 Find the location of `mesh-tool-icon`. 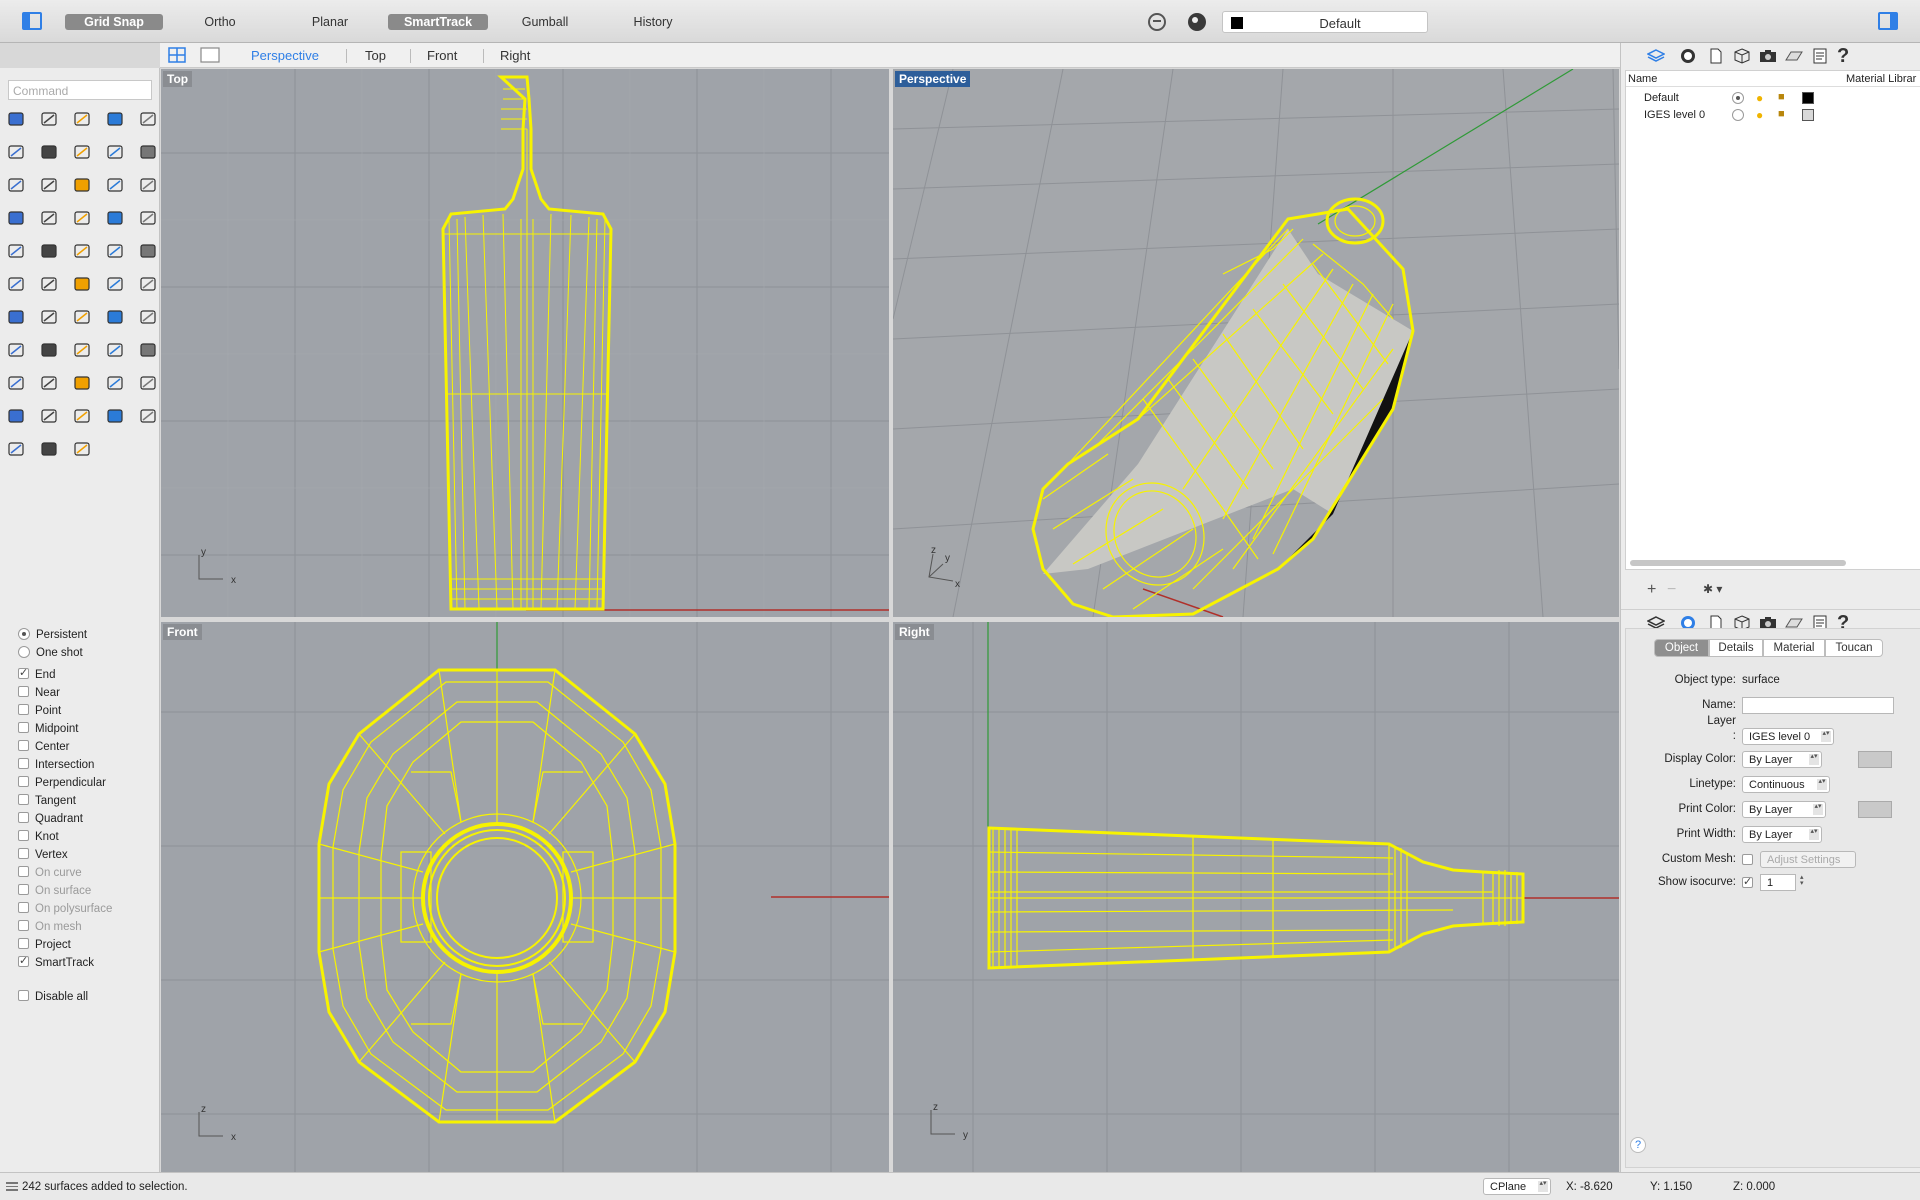

mesh-tool-icon is located at coordinates (17, 218).